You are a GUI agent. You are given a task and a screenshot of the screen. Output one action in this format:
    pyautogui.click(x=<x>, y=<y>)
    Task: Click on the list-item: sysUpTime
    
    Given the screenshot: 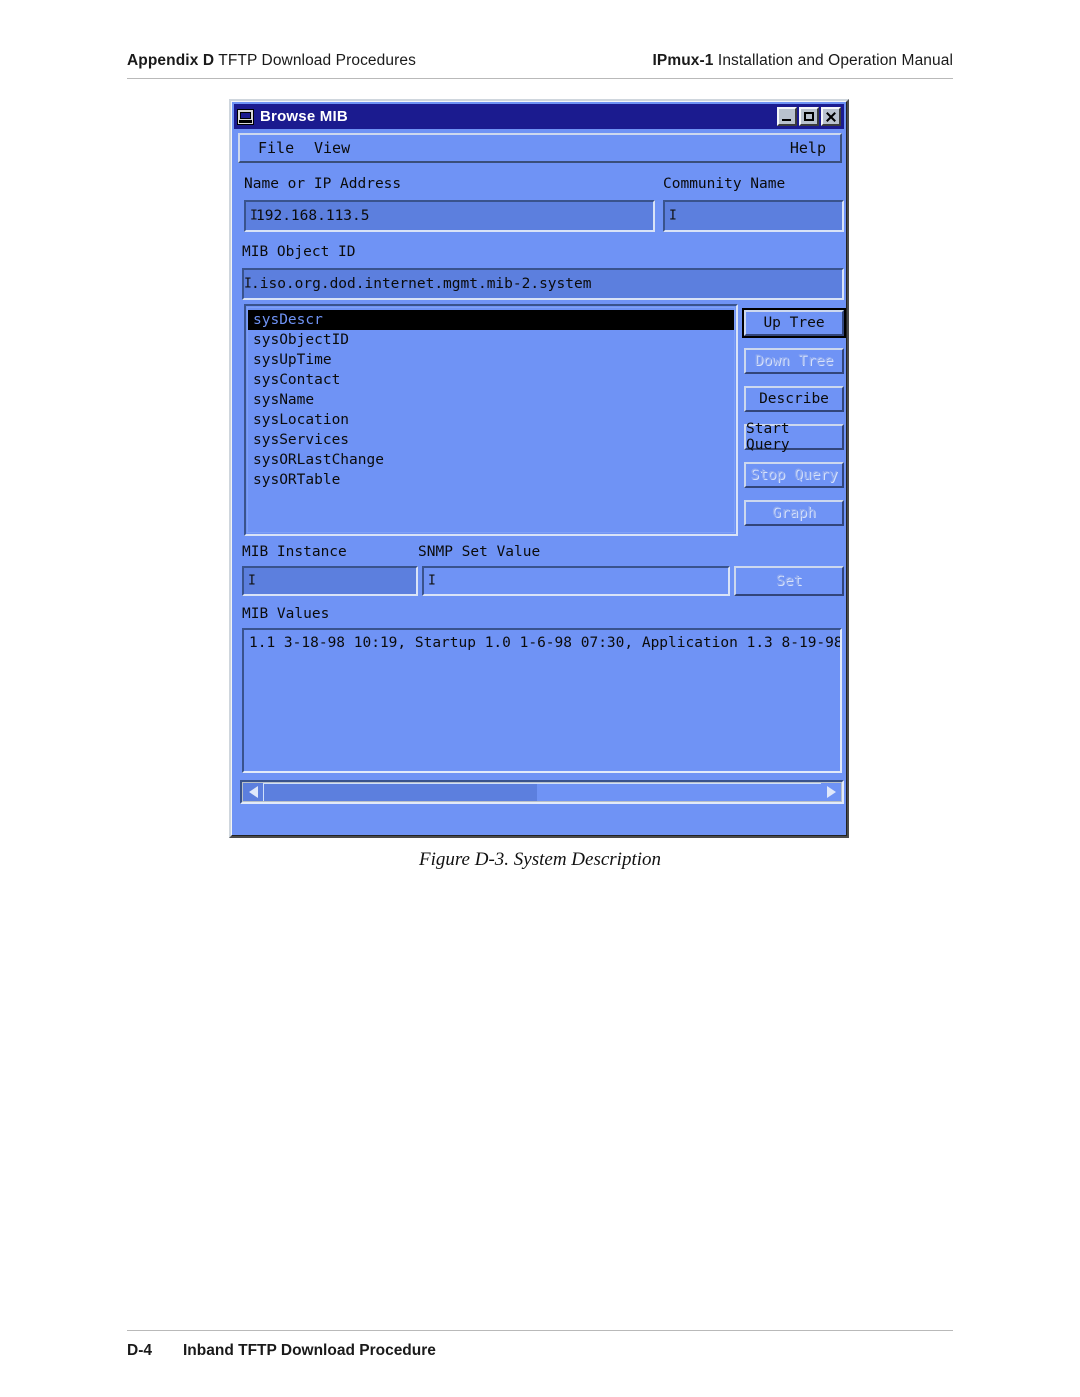 What is the action you would take?
    pyautogui.click(x=491, y=360)
    